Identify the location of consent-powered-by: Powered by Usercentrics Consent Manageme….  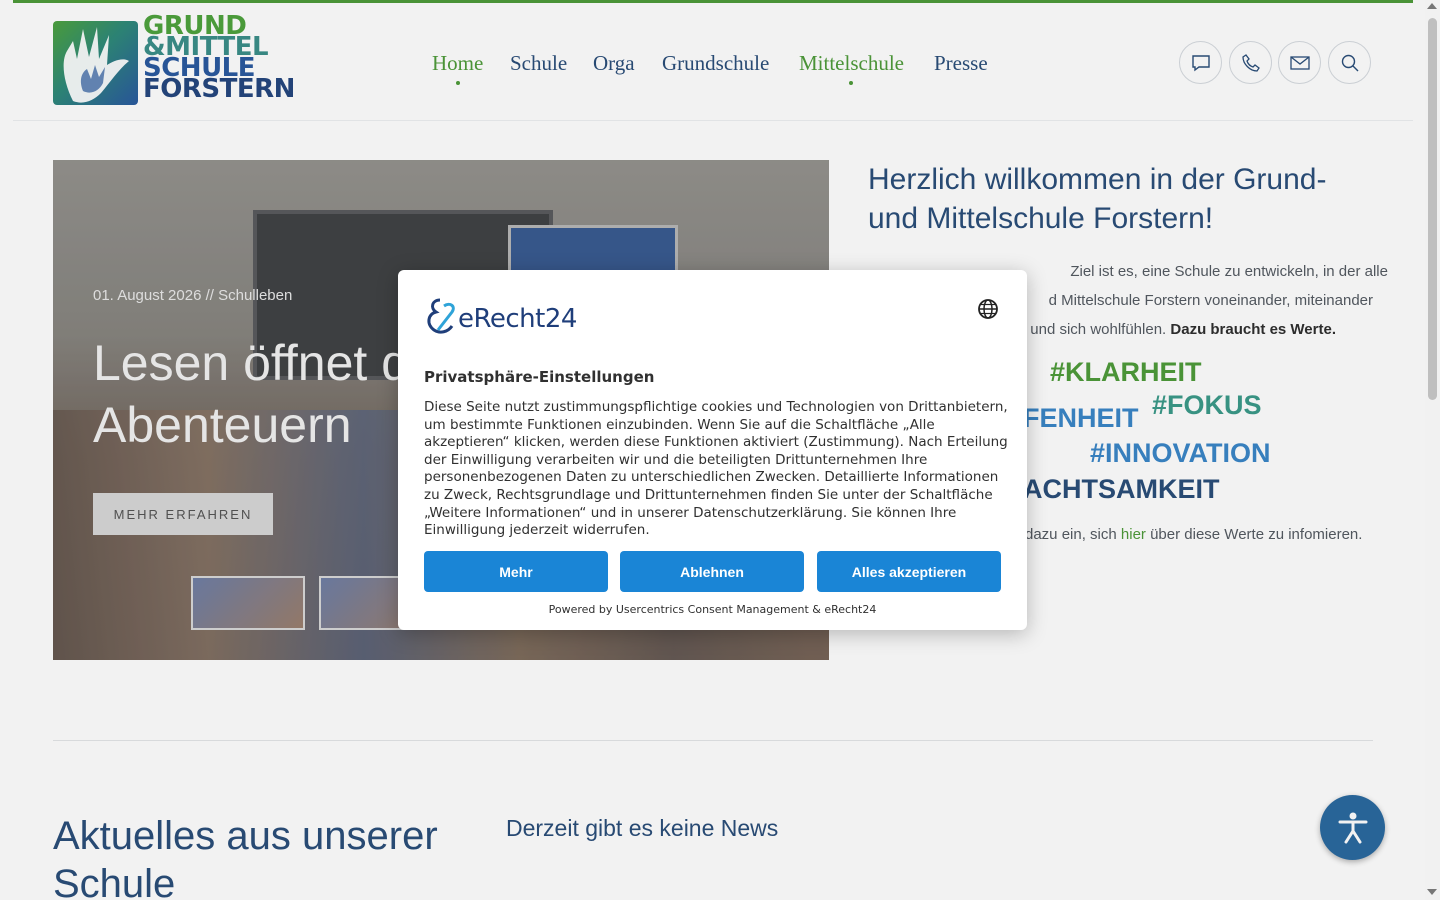
(712, 609).